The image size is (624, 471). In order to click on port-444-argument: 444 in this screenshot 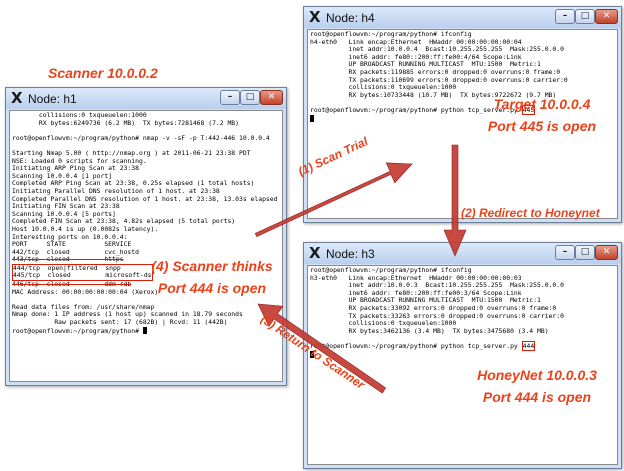, I will do `click(528, 345)`.